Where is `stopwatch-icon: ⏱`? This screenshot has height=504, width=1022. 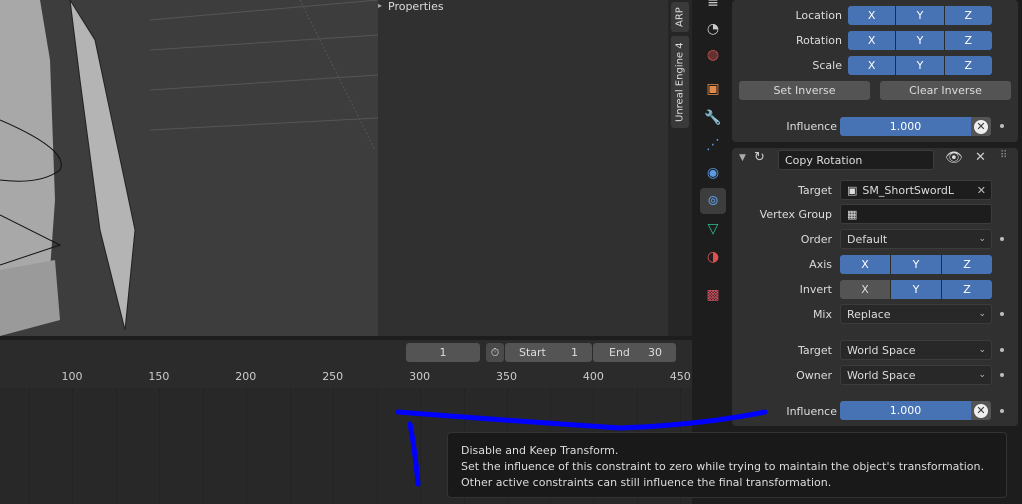
stopwatch-icon: ⏱ is located at coordinates (495, 352).